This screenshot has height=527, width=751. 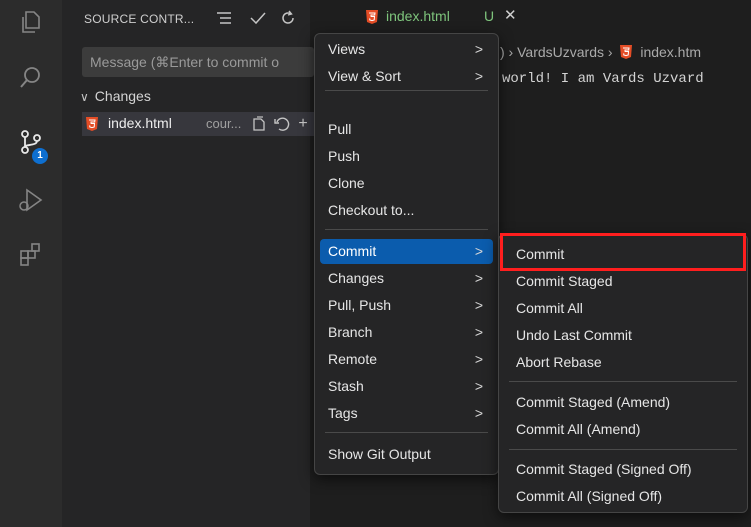 I want to click on changes-group-header: ∨ Changes, so click(x=115, y=96).